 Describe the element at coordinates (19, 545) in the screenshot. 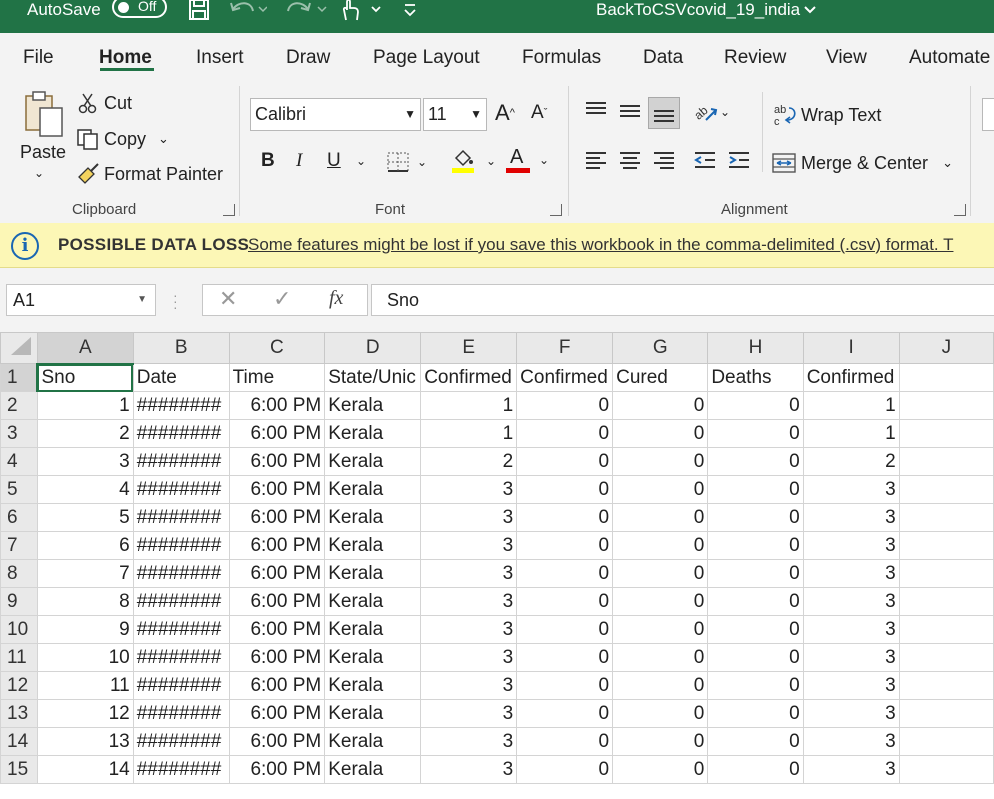

I see `row-header: 7` at that location.